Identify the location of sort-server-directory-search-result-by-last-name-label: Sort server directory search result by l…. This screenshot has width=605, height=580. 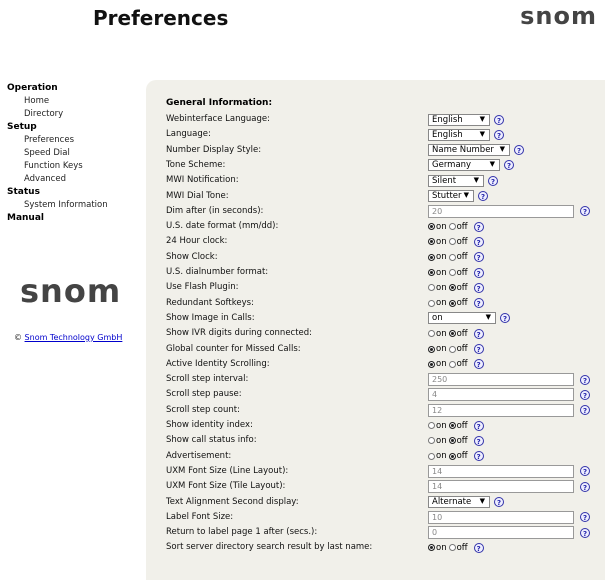
(269, 547).